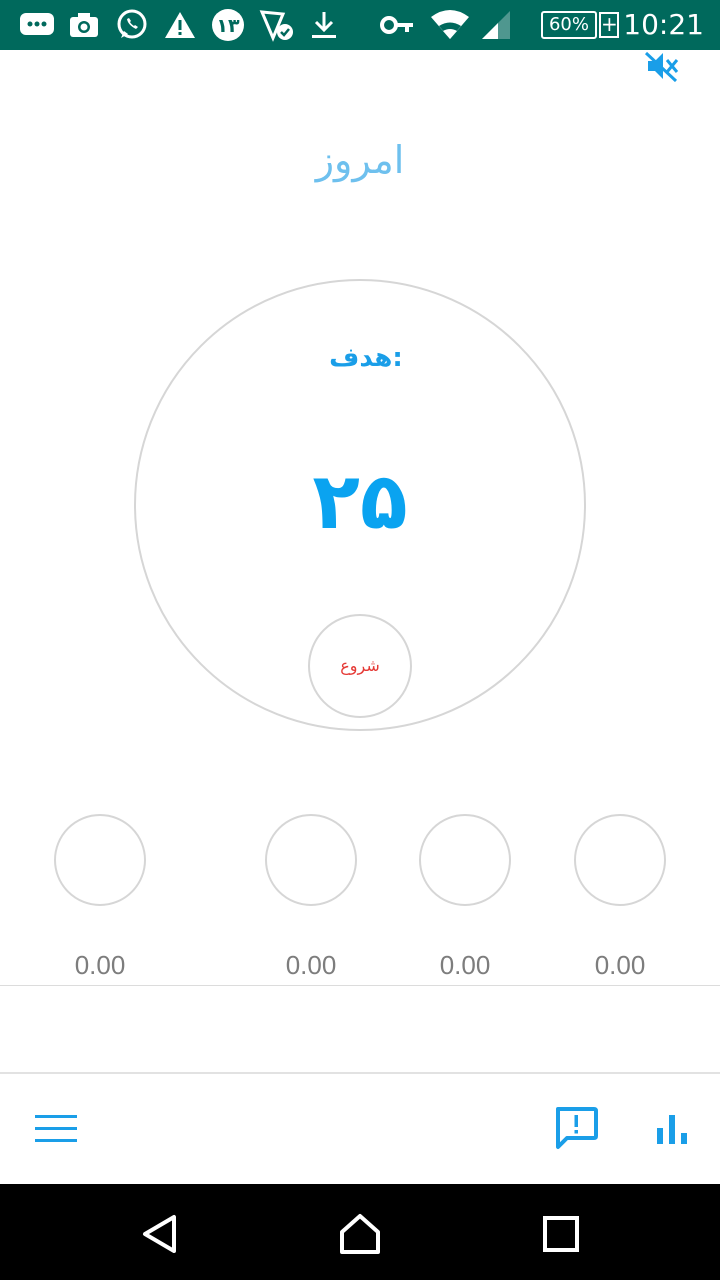  I want to click on wifi-icon, so click(450, 25).